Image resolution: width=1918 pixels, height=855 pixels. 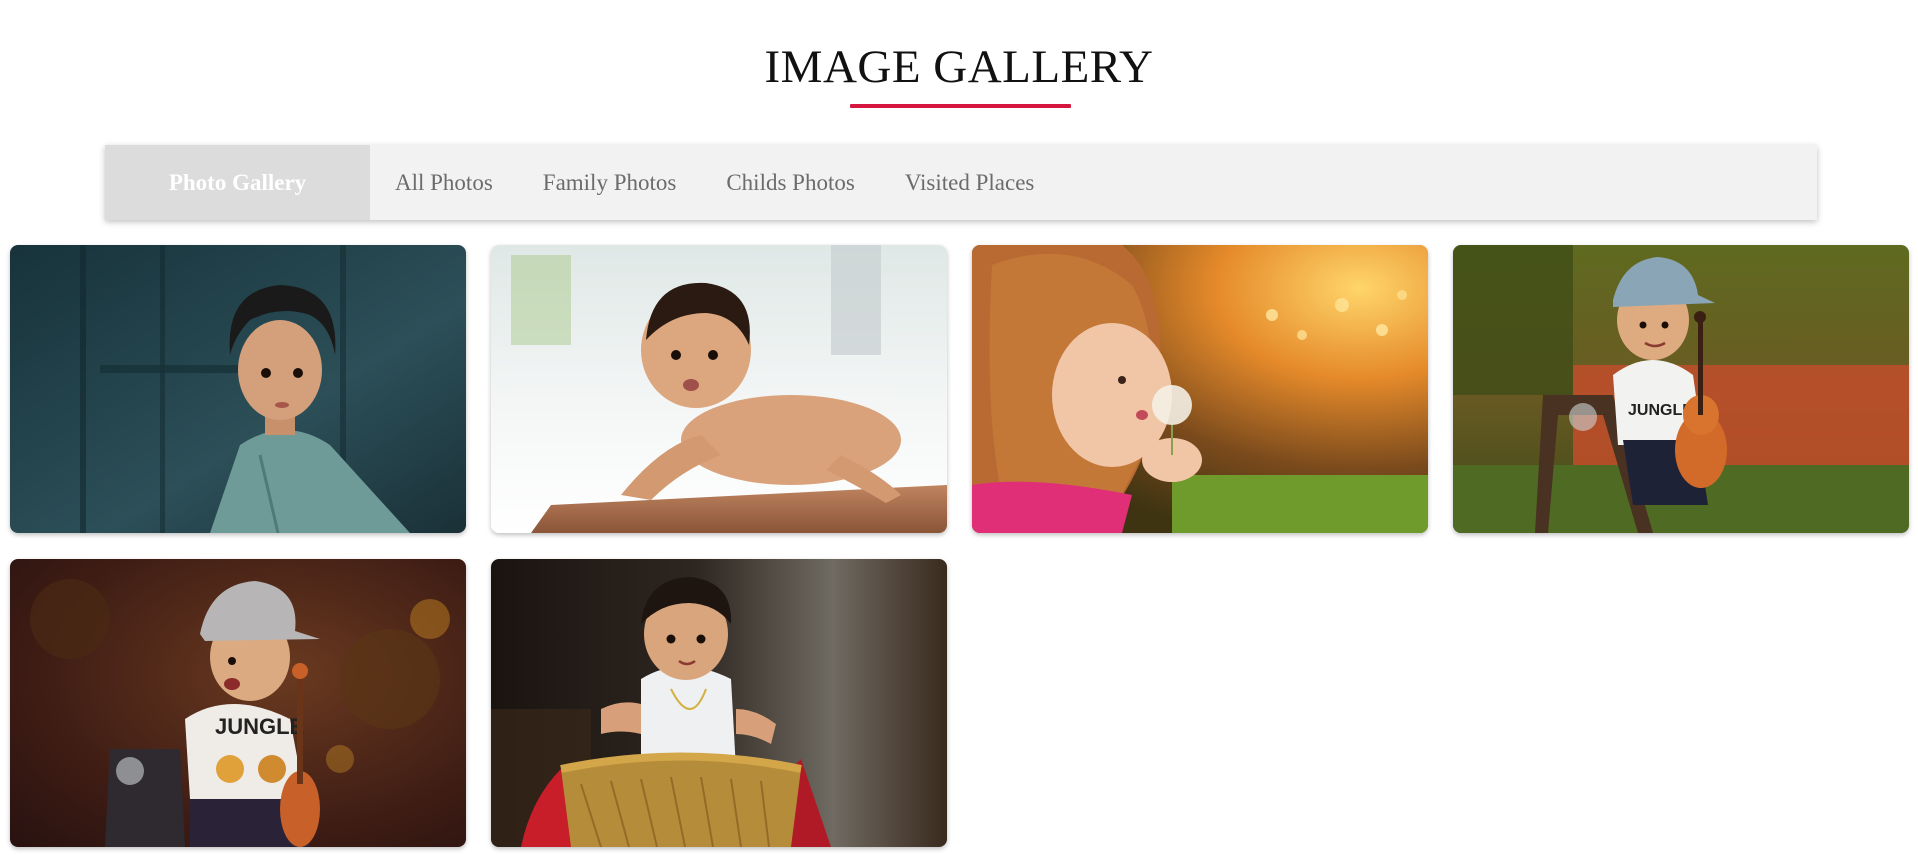 I want to click on svg-text: JUNGLE, so click(x=259, y=726).